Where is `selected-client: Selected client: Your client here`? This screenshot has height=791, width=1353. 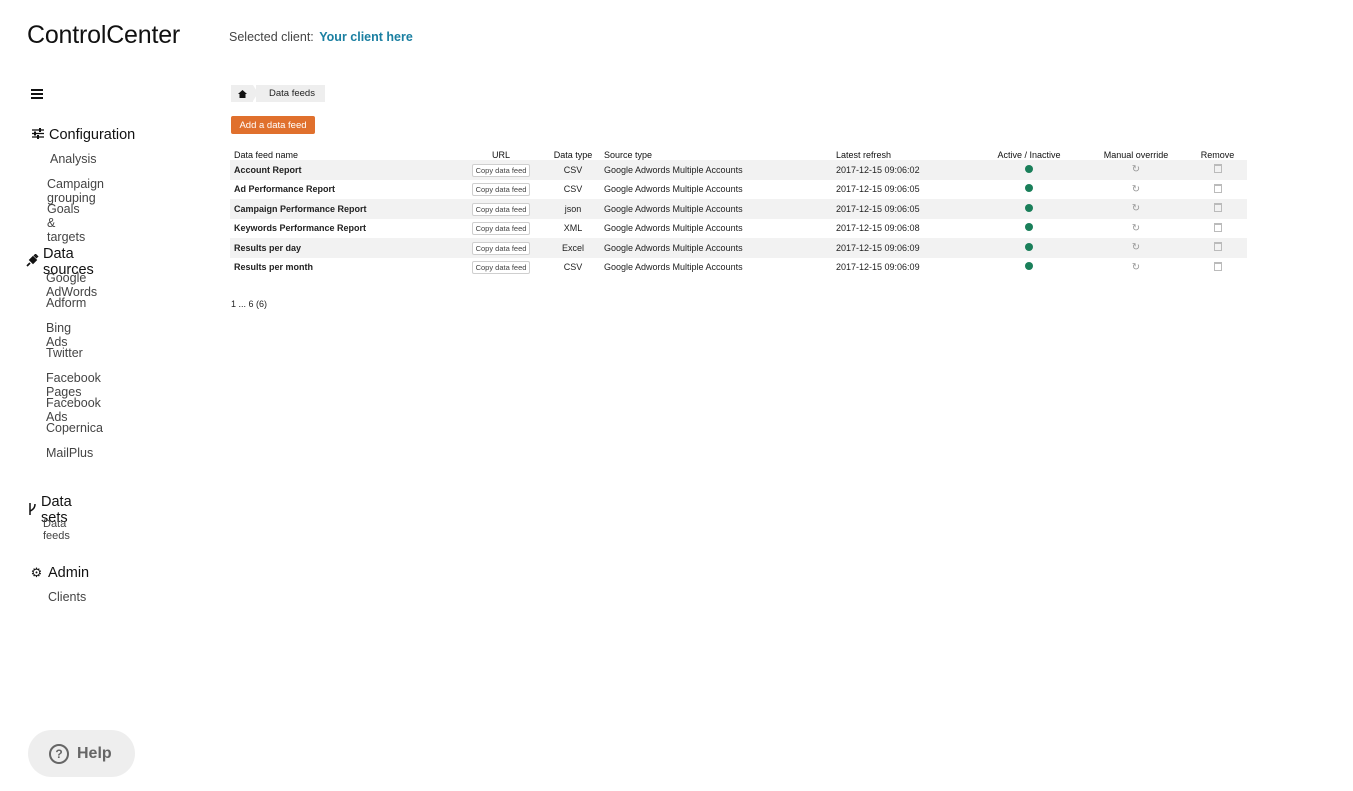 selected-client: Selected client: Your client here is located at coordinates (321, 37).